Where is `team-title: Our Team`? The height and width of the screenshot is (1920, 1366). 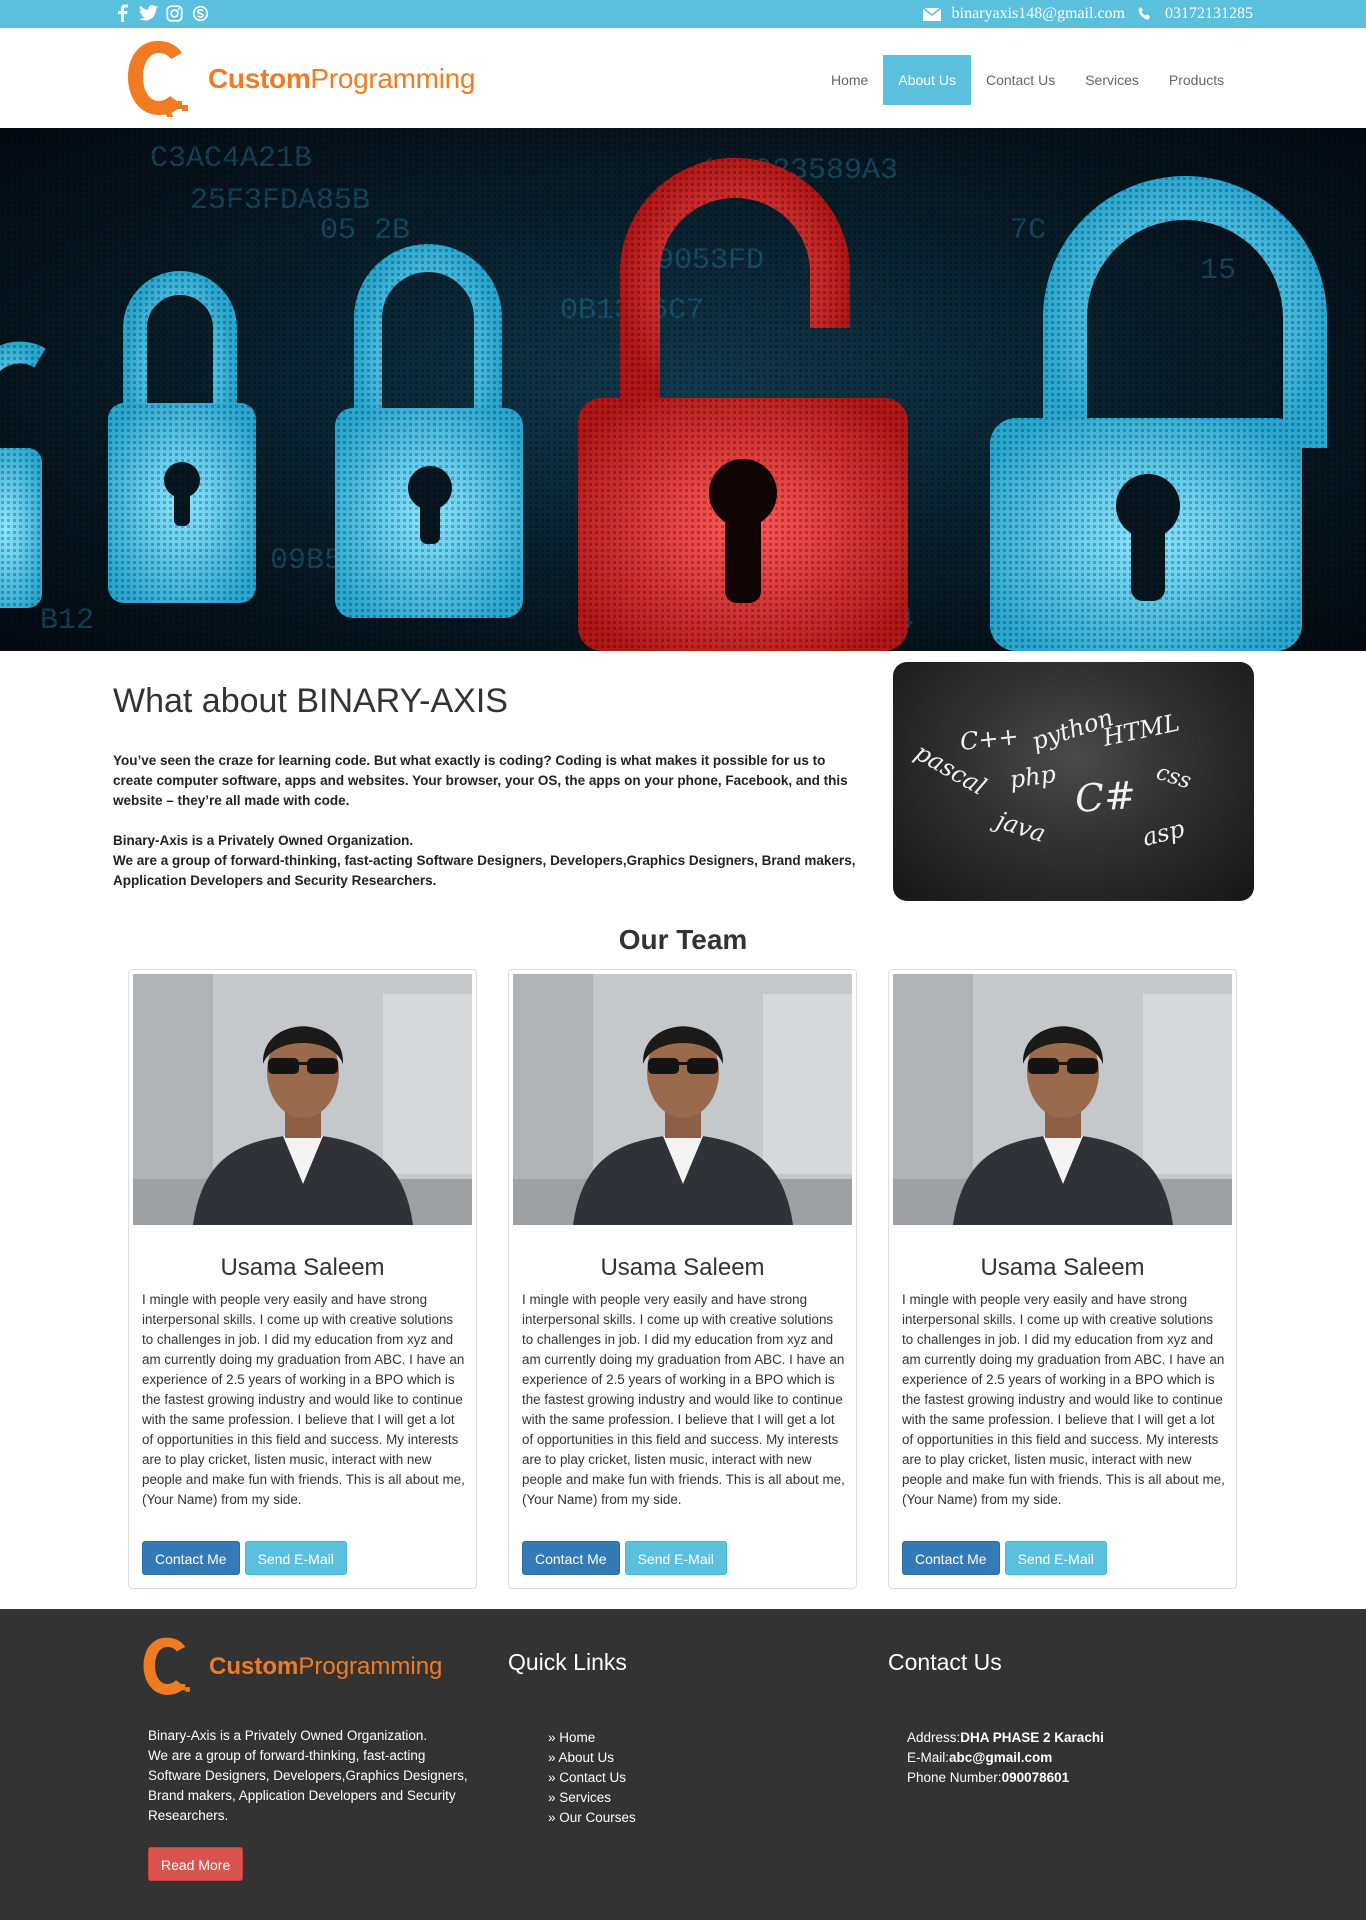 team-title: Our Team is located at coordinates (683, 939).